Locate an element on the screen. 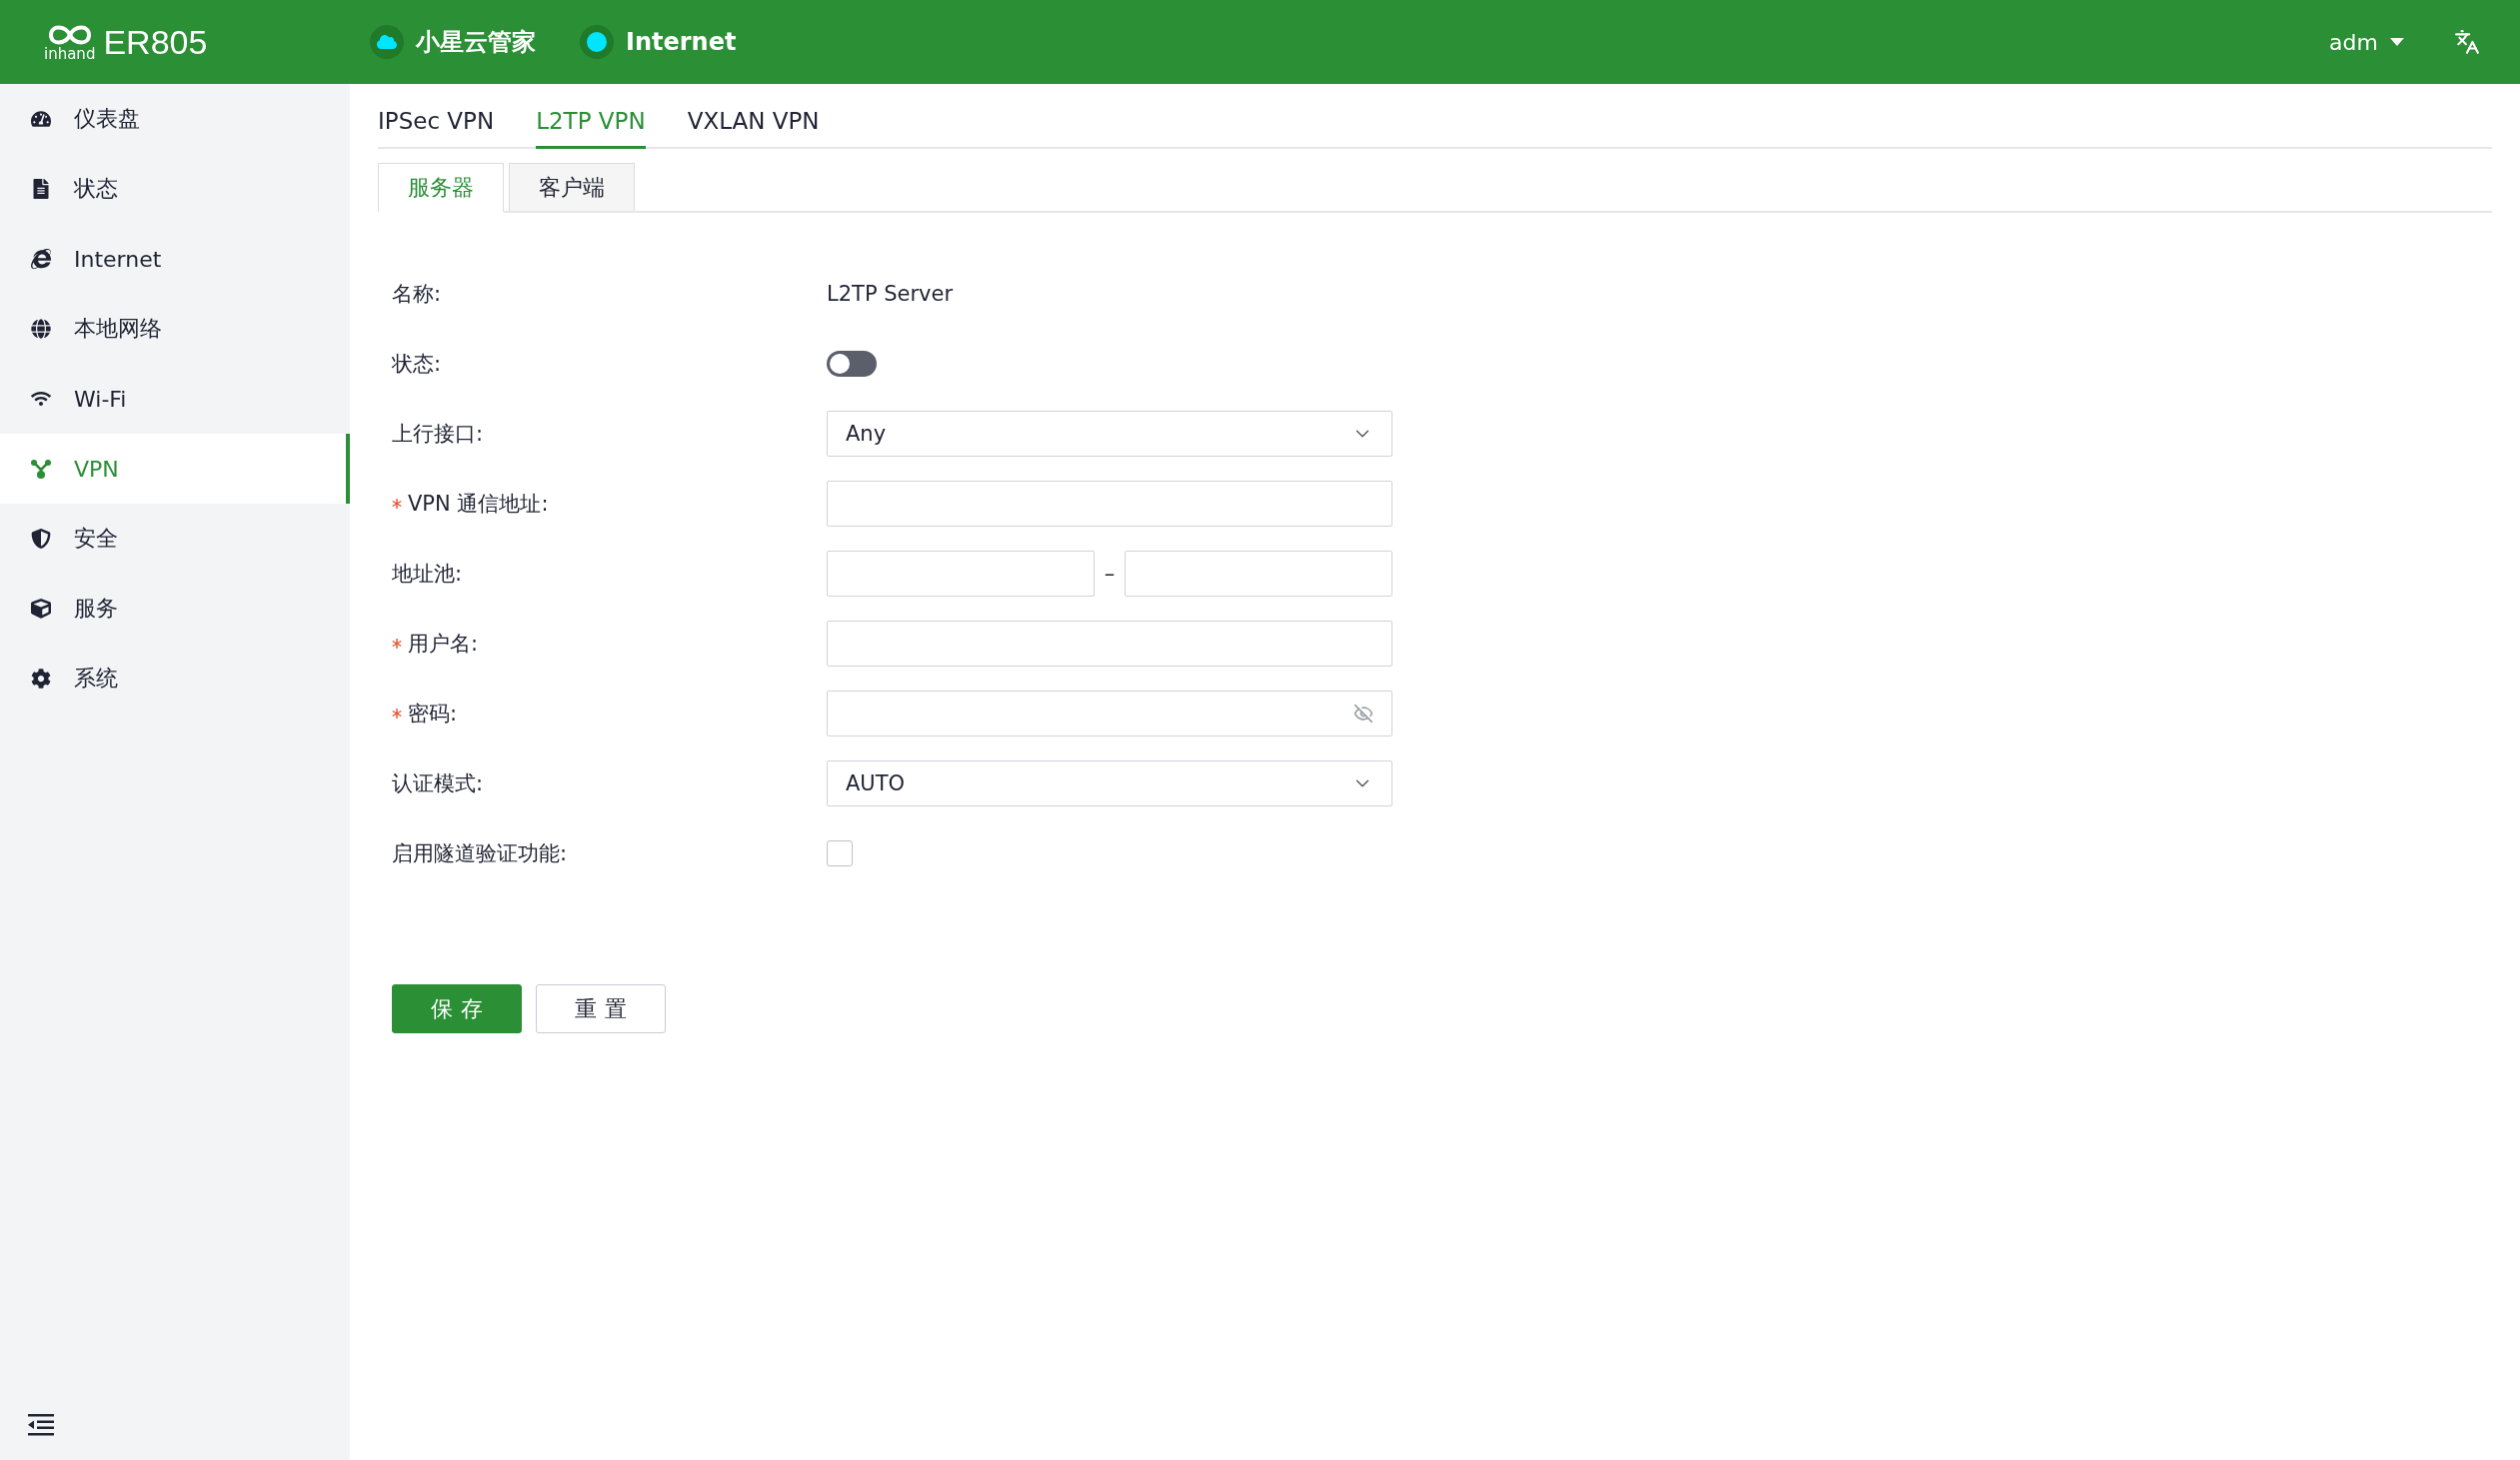 This screenshot has width=2520, height=1460. sidebar-item: Internet is located at coordinates (175, 259).